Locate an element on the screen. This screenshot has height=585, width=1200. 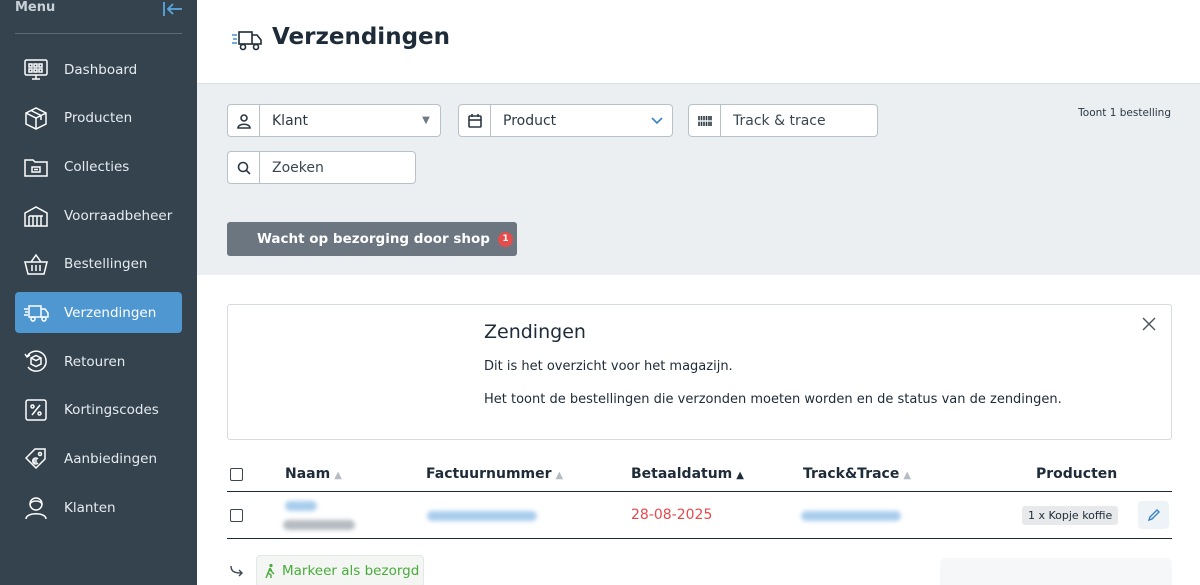
sidebar-item-label: Kortingscodes is located at coordinates (111, 410).